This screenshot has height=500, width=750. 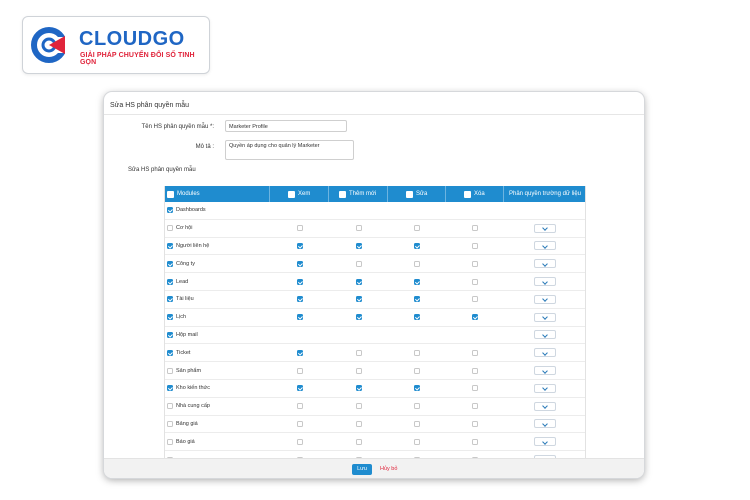 What do you see at coordinates (150, 105) in the screenshot?
I see `panel-title: Sửa HS phân quyền mẫu` at bounding box center [150, 105].